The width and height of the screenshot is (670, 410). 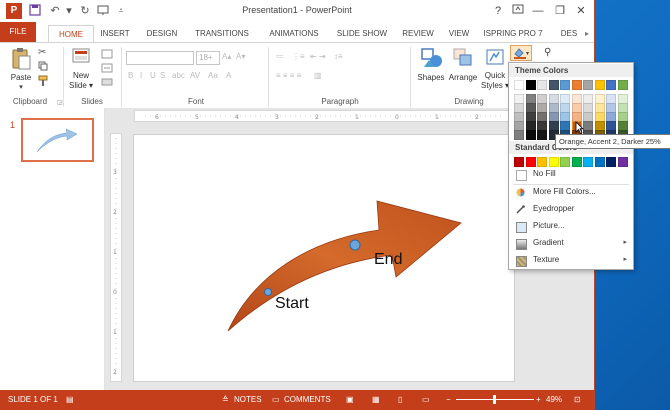 What do you see at coordinates (459, 33) in the screenshot?
I see `tab-view: VIEW` at bounding box center [459, 33].